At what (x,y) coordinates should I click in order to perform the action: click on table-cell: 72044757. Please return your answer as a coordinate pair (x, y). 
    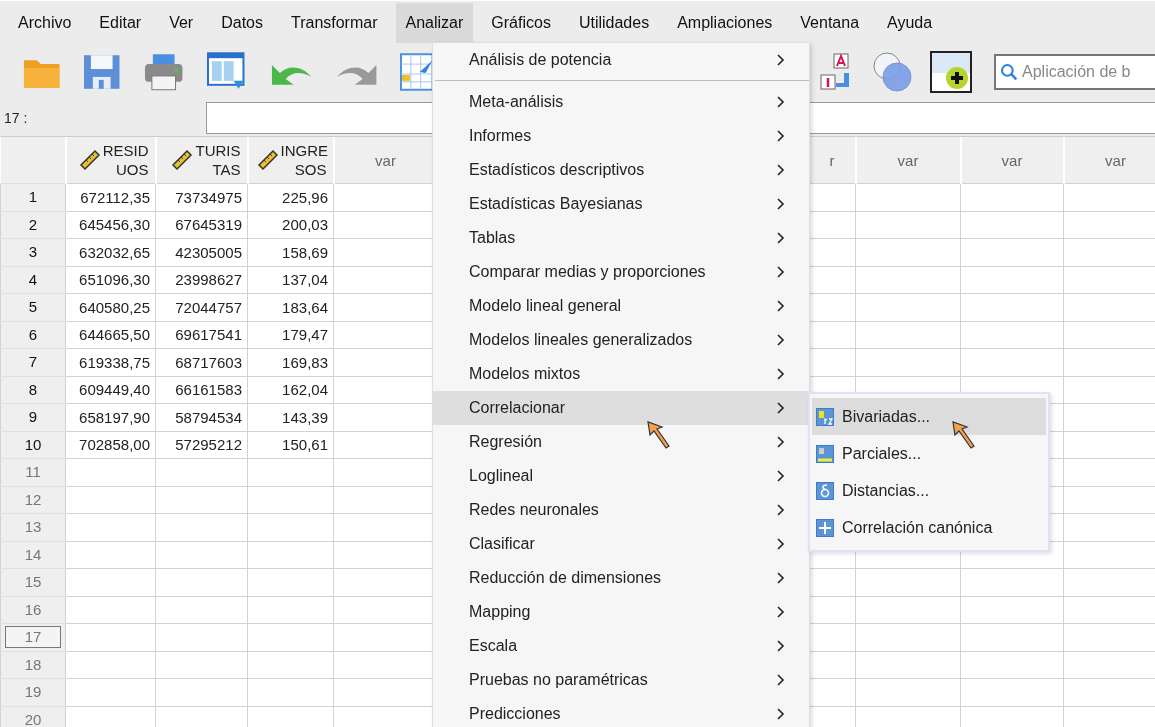
    Looking at the image, I should click on (201, 307).